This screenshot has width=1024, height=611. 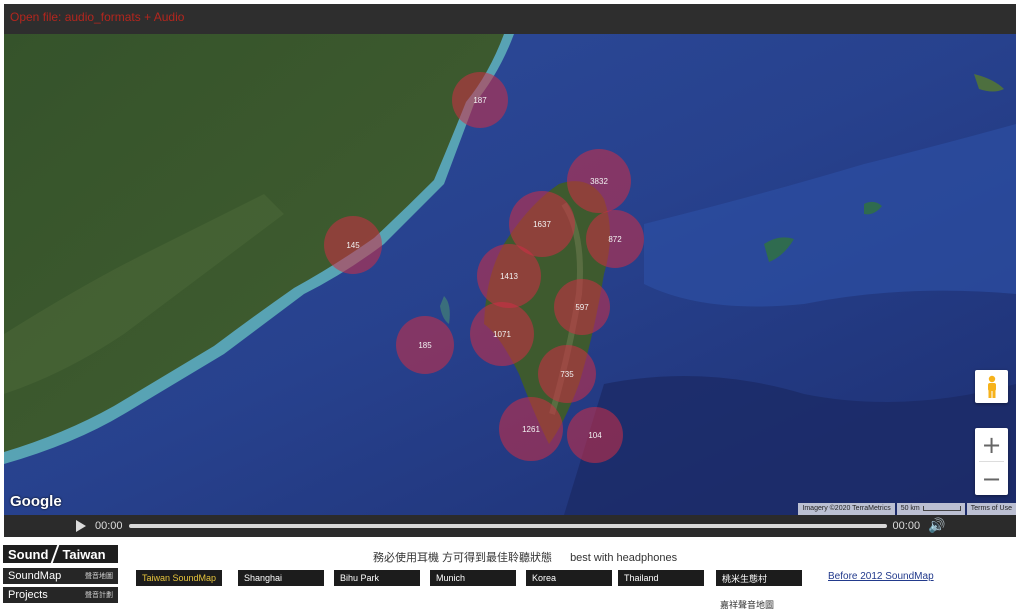 I want to click on cluster-marker: 1071, so click(x=502, y=334).